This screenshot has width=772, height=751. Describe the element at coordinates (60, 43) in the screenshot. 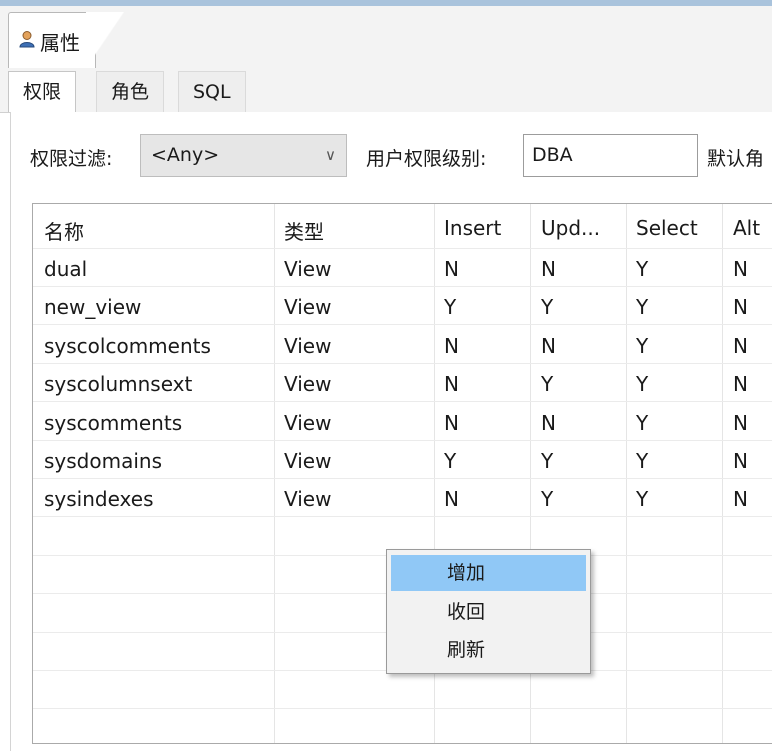

I see `view-title: 属性` at that location.